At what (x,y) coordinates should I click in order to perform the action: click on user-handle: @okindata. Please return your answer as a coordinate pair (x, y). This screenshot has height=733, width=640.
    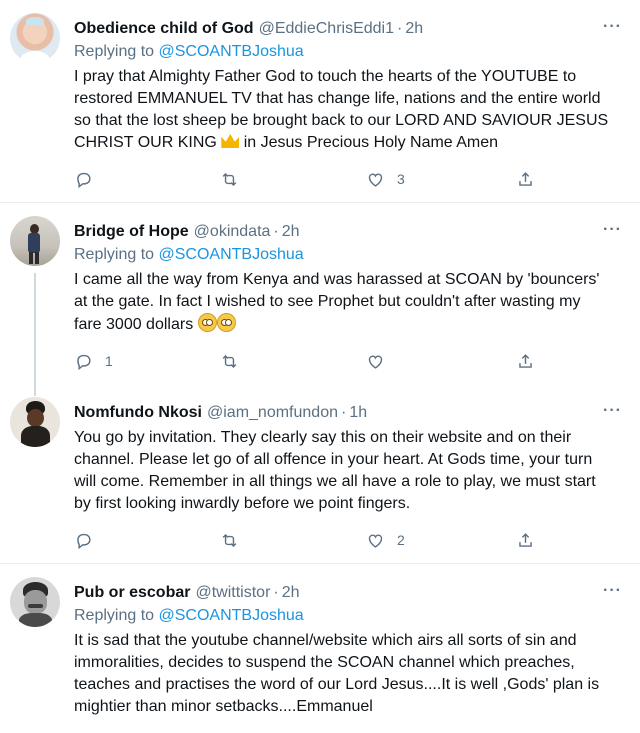
    Looking at the image, I should click on (232, 232).